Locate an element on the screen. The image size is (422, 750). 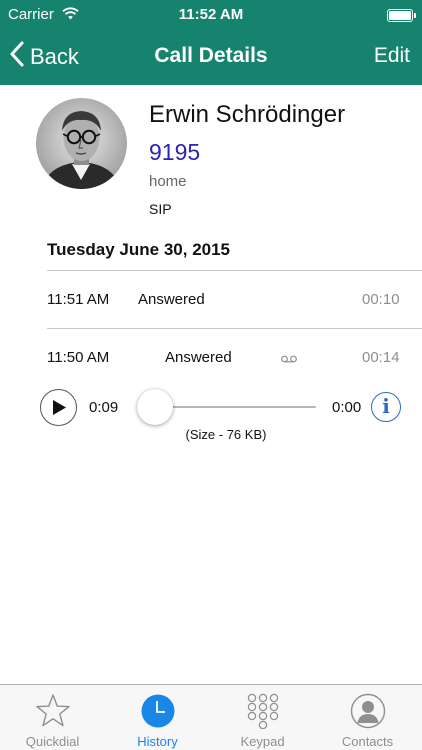
tab-quickdial: Quickdial is located at coordinates (52, 717).